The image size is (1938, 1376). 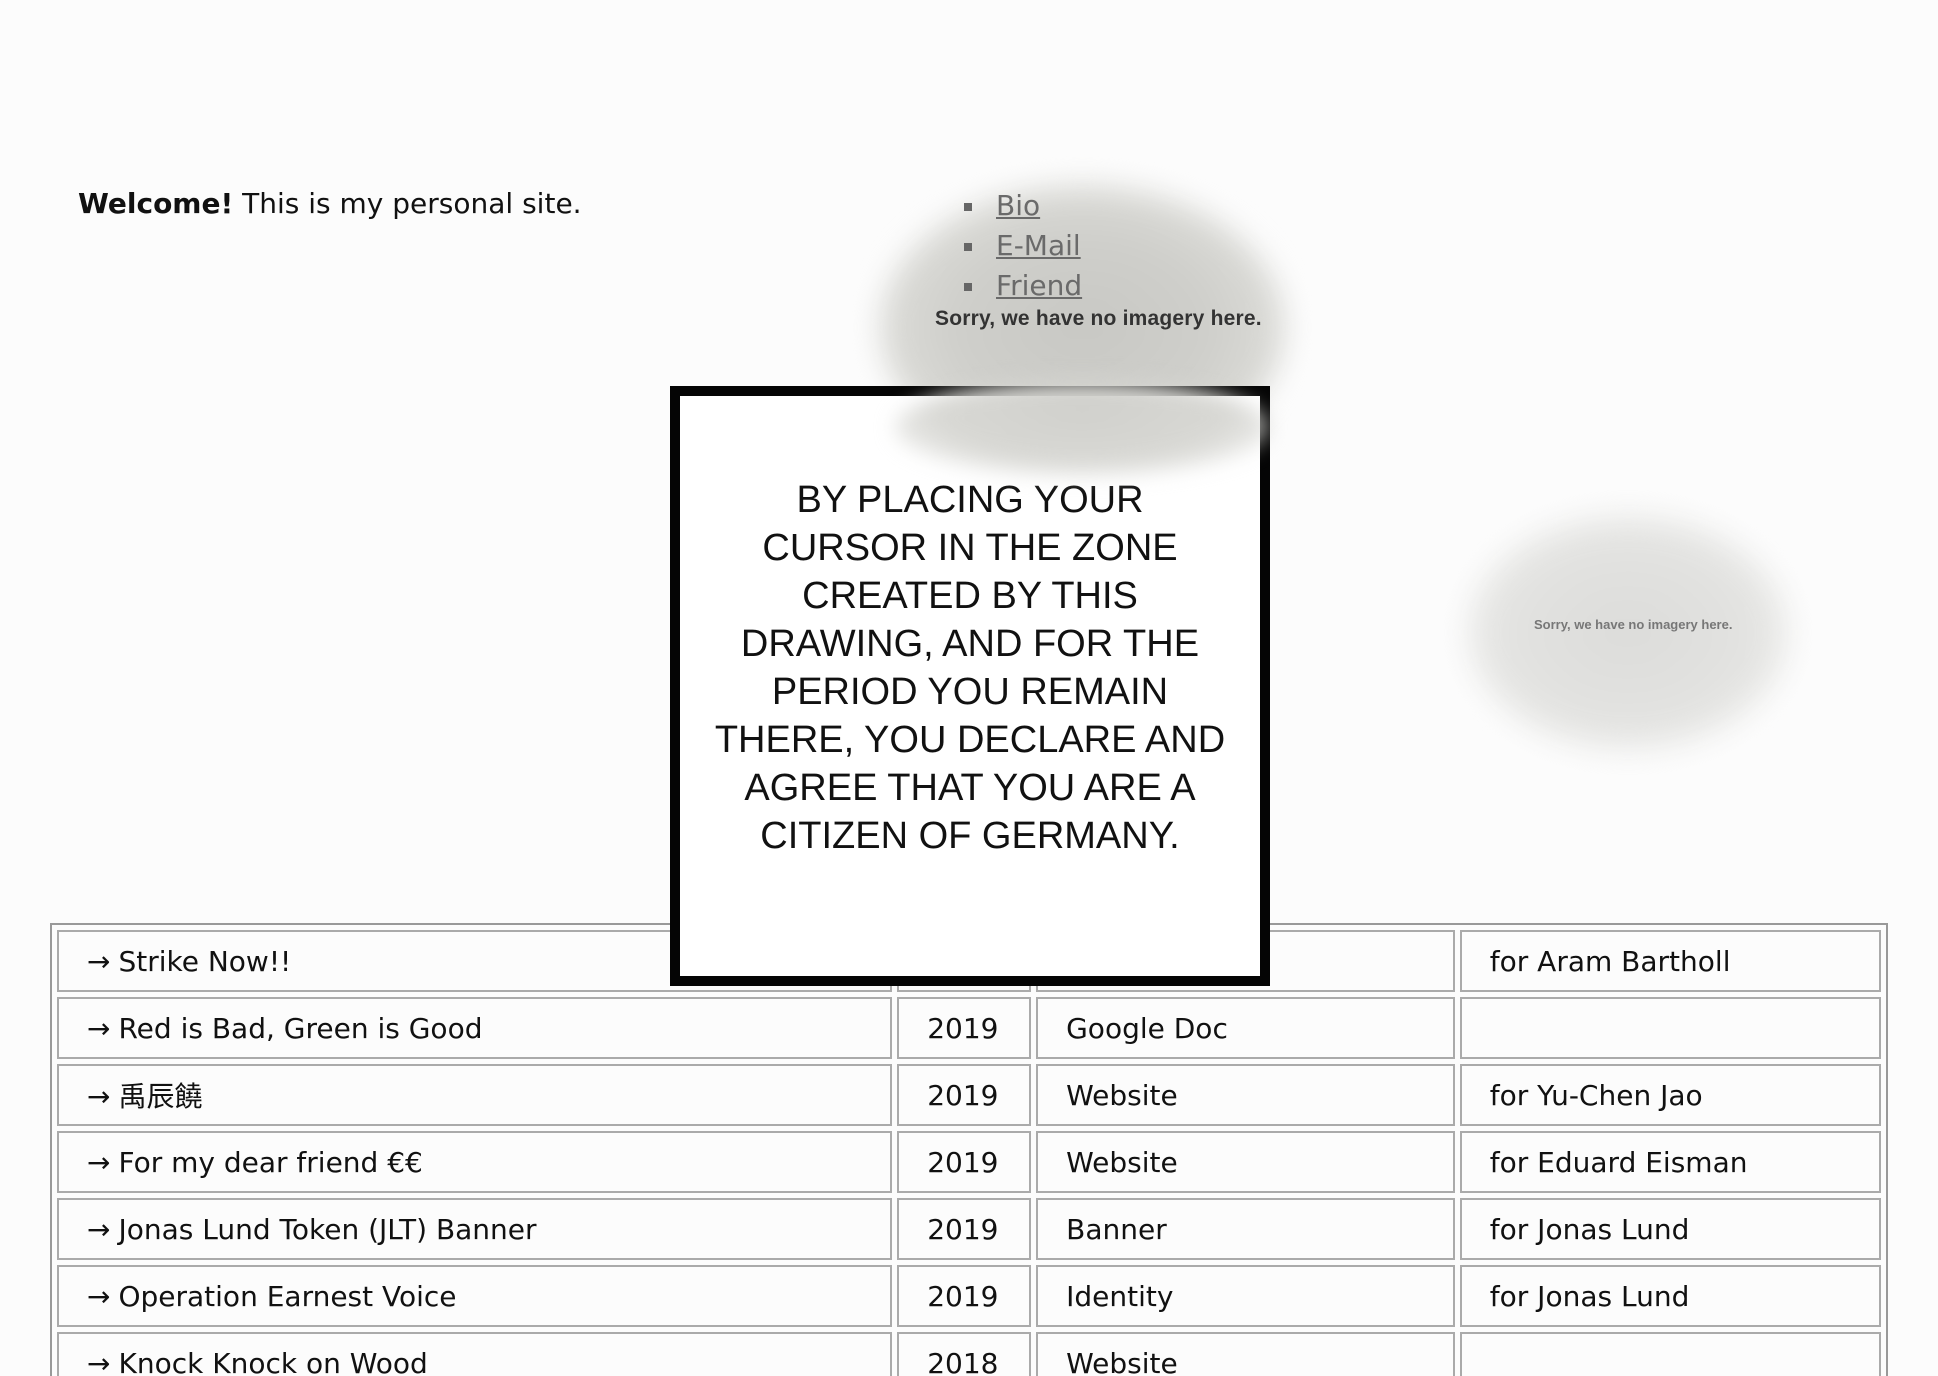 What do you see at coordinates (1670, 961) in the screenshot?
I see `work-credit: for Aram Bartholl` at bounding box center [1670, 961].